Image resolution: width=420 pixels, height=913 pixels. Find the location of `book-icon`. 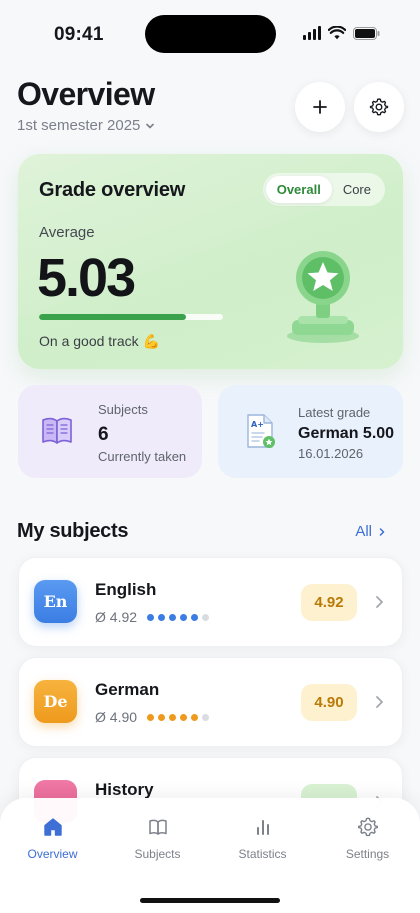

book-icon is located at coordinates (157, 827).